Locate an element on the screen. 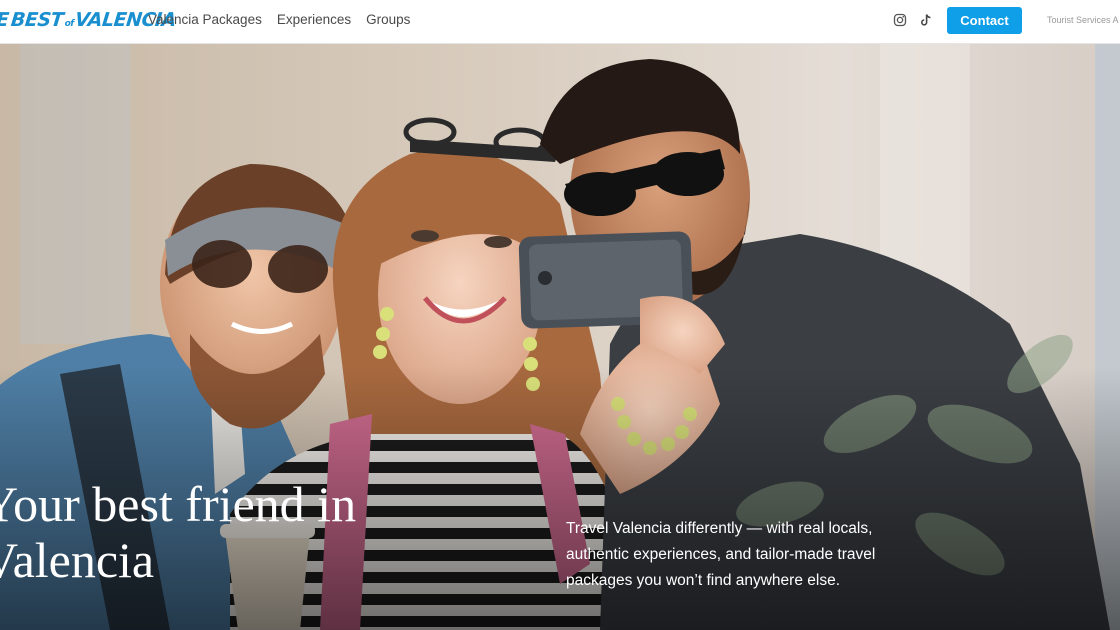 This screenshot has height=630, width=1120. nav-experiences: Experiences is located at coordinates (314, 19).